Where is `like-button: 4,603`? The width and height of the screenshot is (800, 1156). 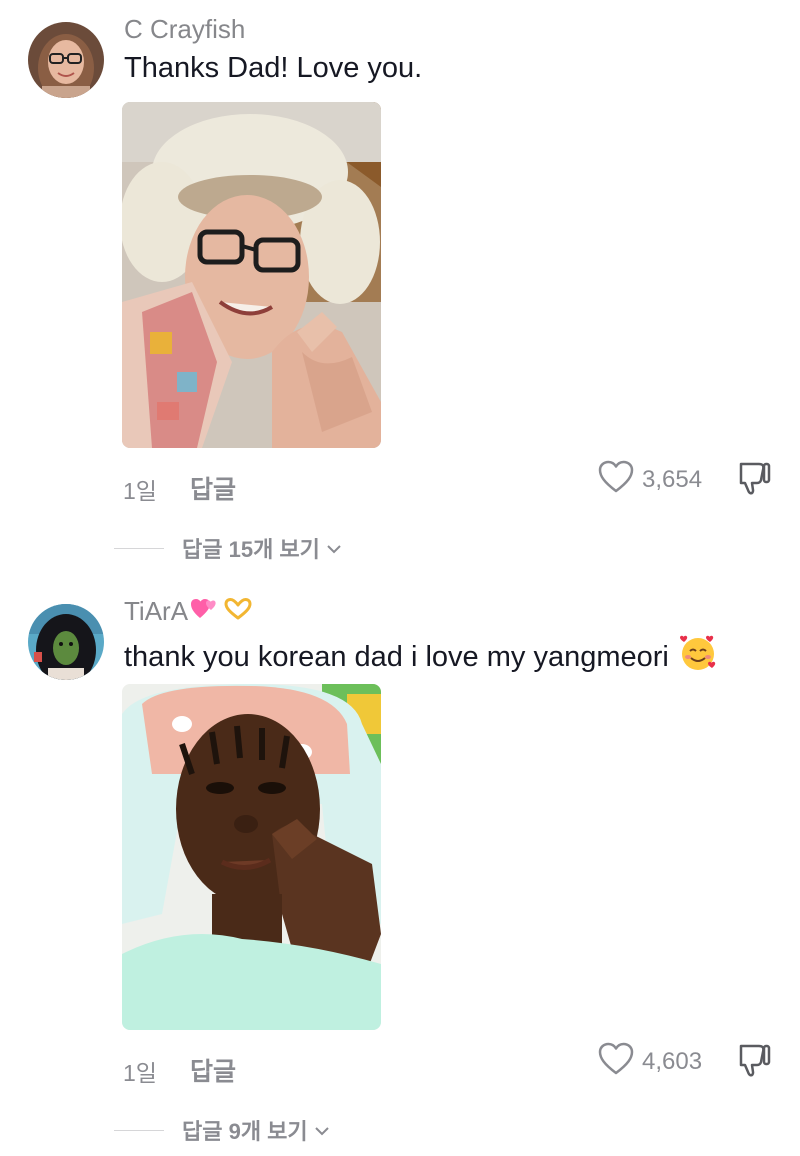 like-button: 4,603 is located at coordinates (650, 1061).